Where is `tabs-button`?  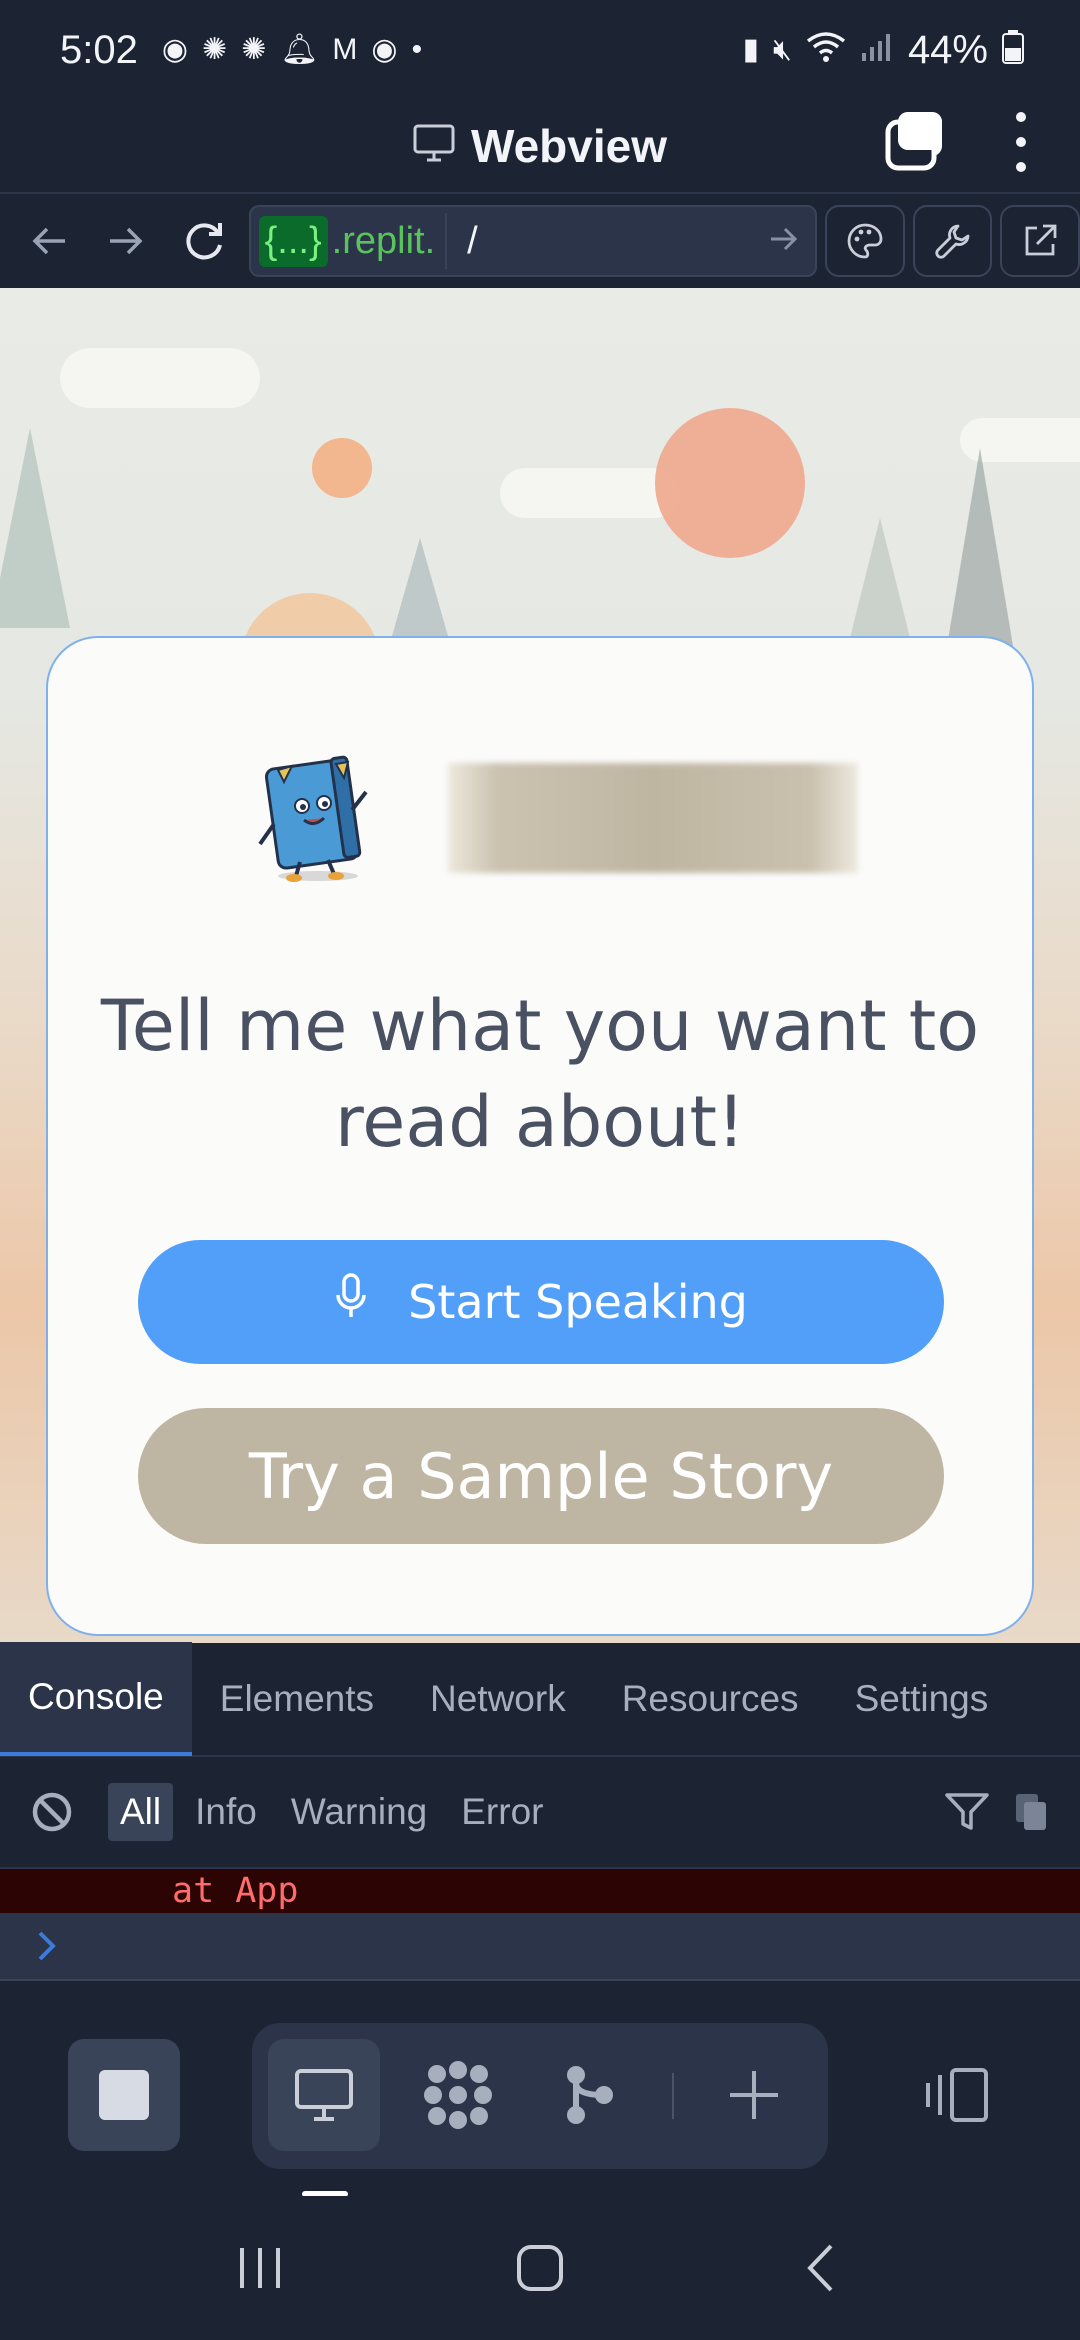
tabs-button is located at coordinates (915, 141).